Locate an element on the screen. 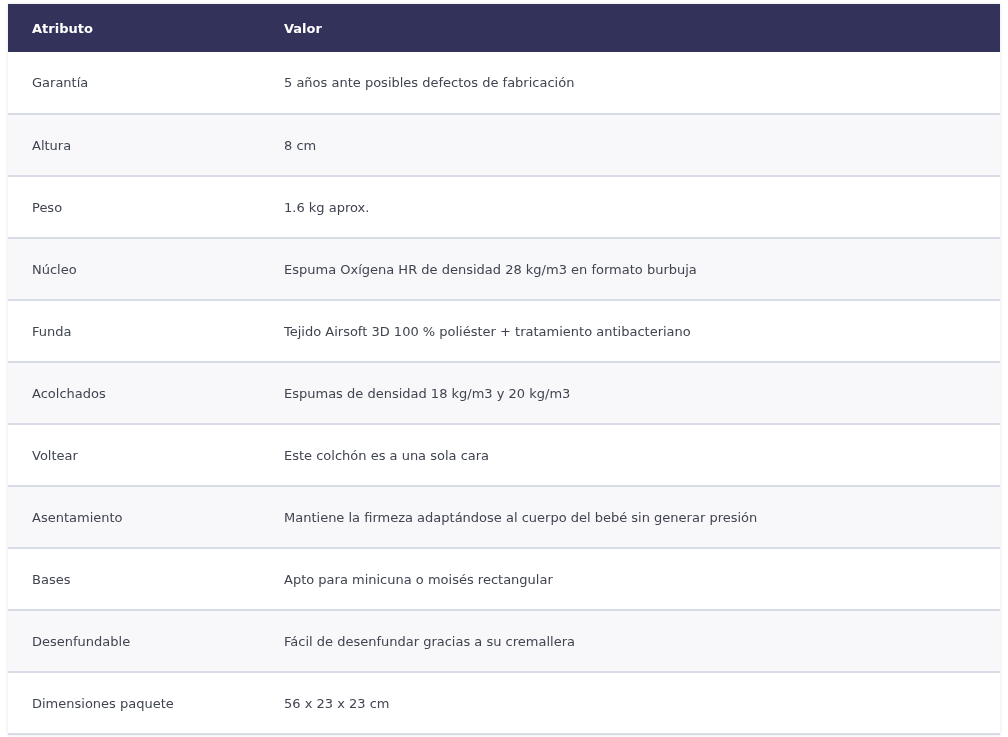 The image size is (1008, 737). table-cell: 56 x 23 x 23 cm is located at coordinates (630, 703).